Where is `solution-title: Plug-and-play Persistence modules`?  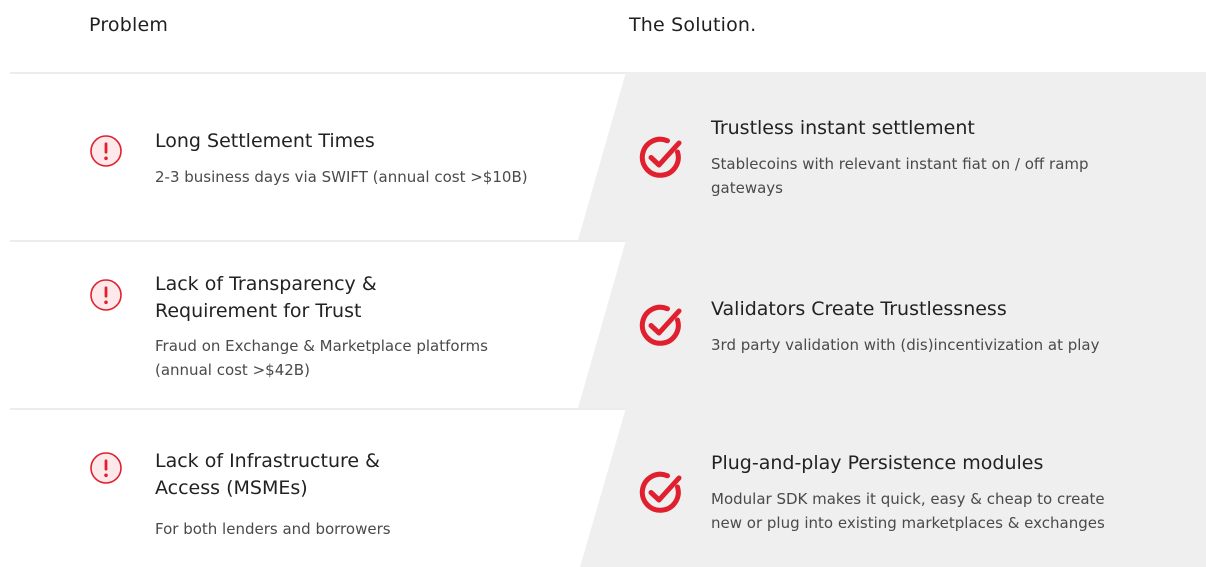
solution-title: Plug-and-play Persistence modules is located at coordinates (877, 463).